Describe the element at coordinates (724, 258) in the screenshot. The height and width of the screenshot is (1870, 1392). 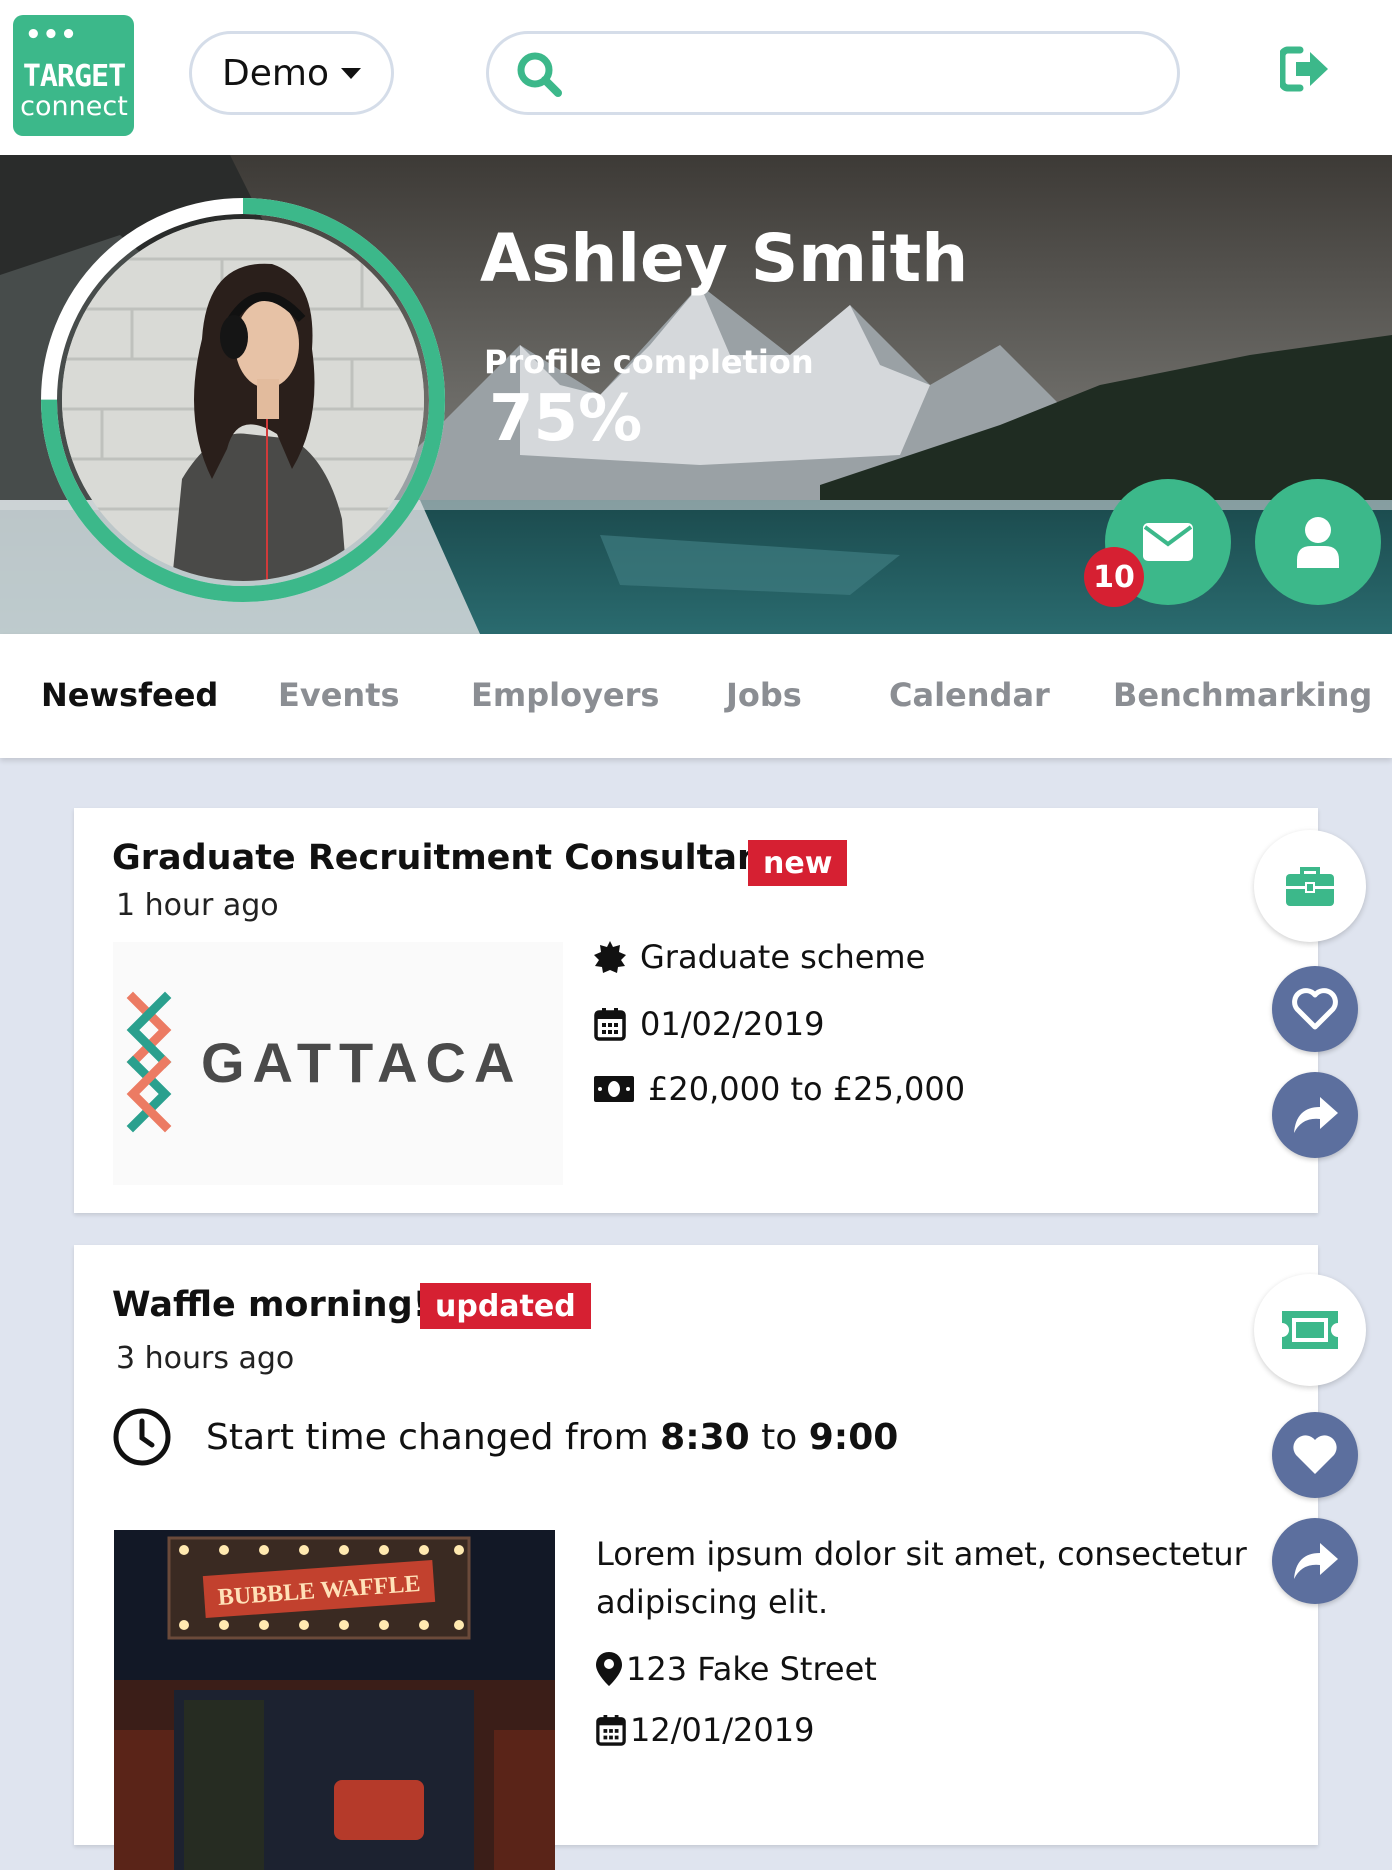
I see `profile-name: Ashley Smith` at that location.